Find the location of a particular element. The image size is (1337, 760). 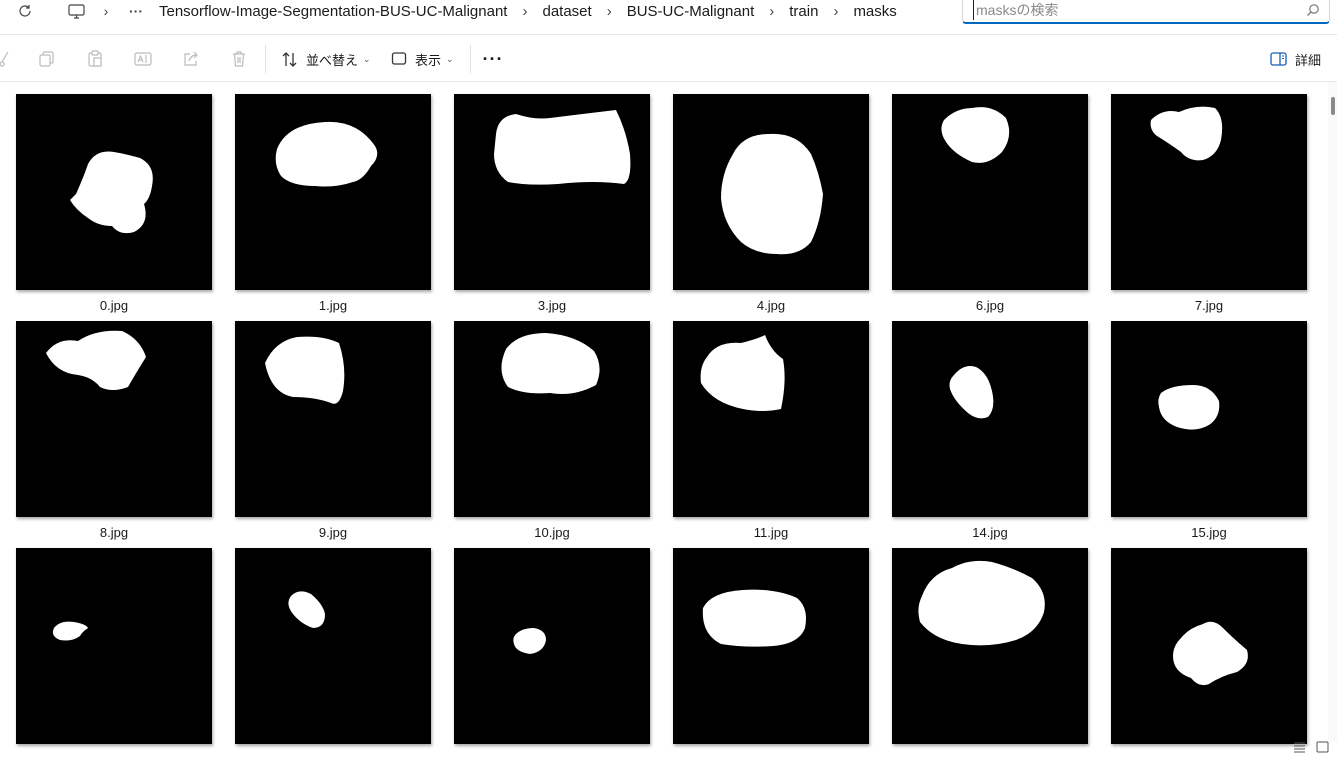

file-name: 9.jpg is located at coordinates (333, 532).